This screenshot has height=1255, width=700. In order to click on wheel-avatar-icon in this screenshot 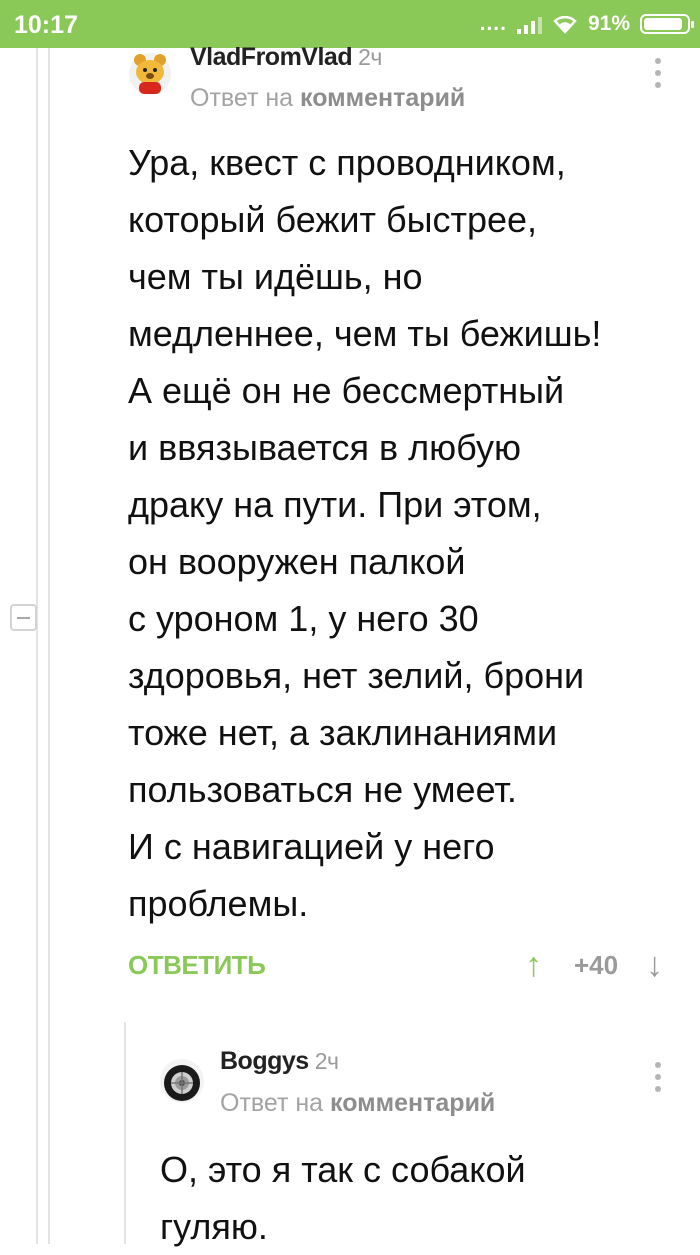, I will do `click(182, 1081)`.